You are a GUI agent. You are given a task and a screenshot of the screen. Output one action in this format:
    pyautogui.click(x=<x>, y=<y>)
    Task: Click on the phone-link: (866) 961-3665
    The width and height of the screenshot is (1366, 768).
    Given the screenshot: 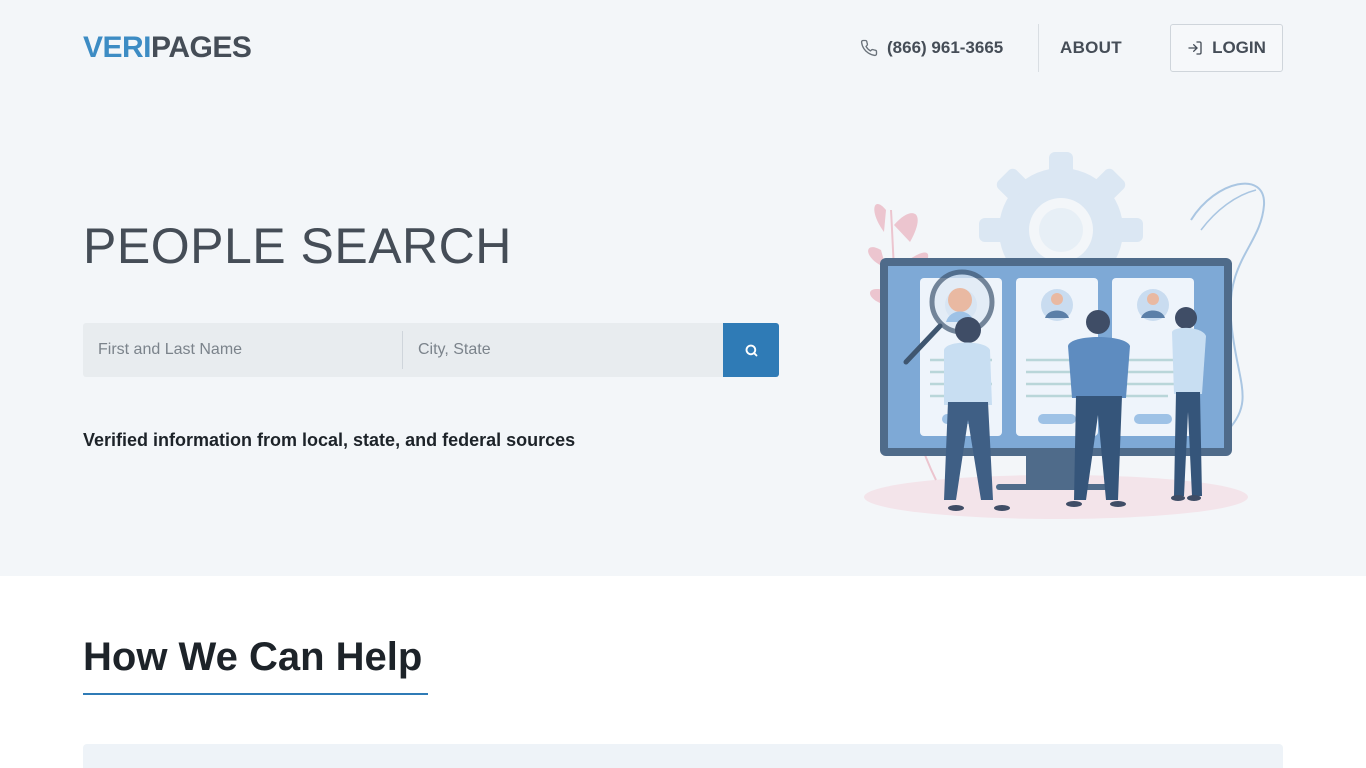 What is the action you would take?
    pyautogui.click(x=931, y=48)
    